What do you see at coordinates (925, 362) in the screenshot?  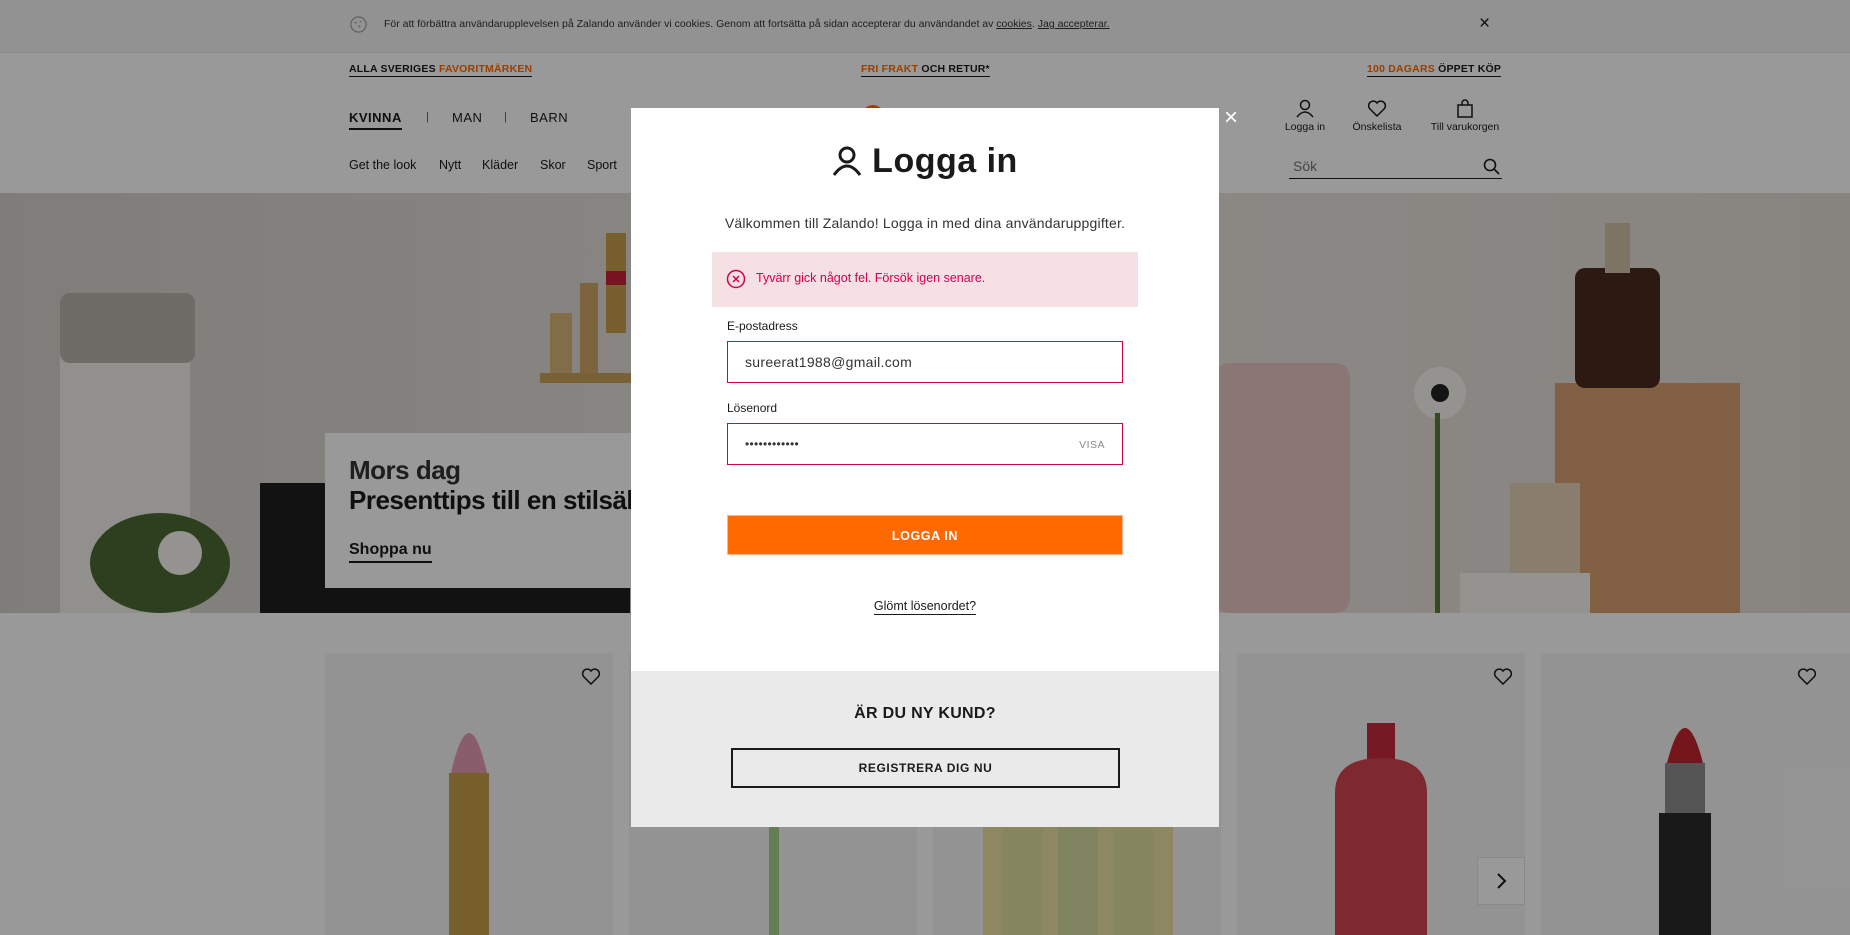 I see `email-field: sureerat1988@gmail.com` at bounding box center [925, 362].